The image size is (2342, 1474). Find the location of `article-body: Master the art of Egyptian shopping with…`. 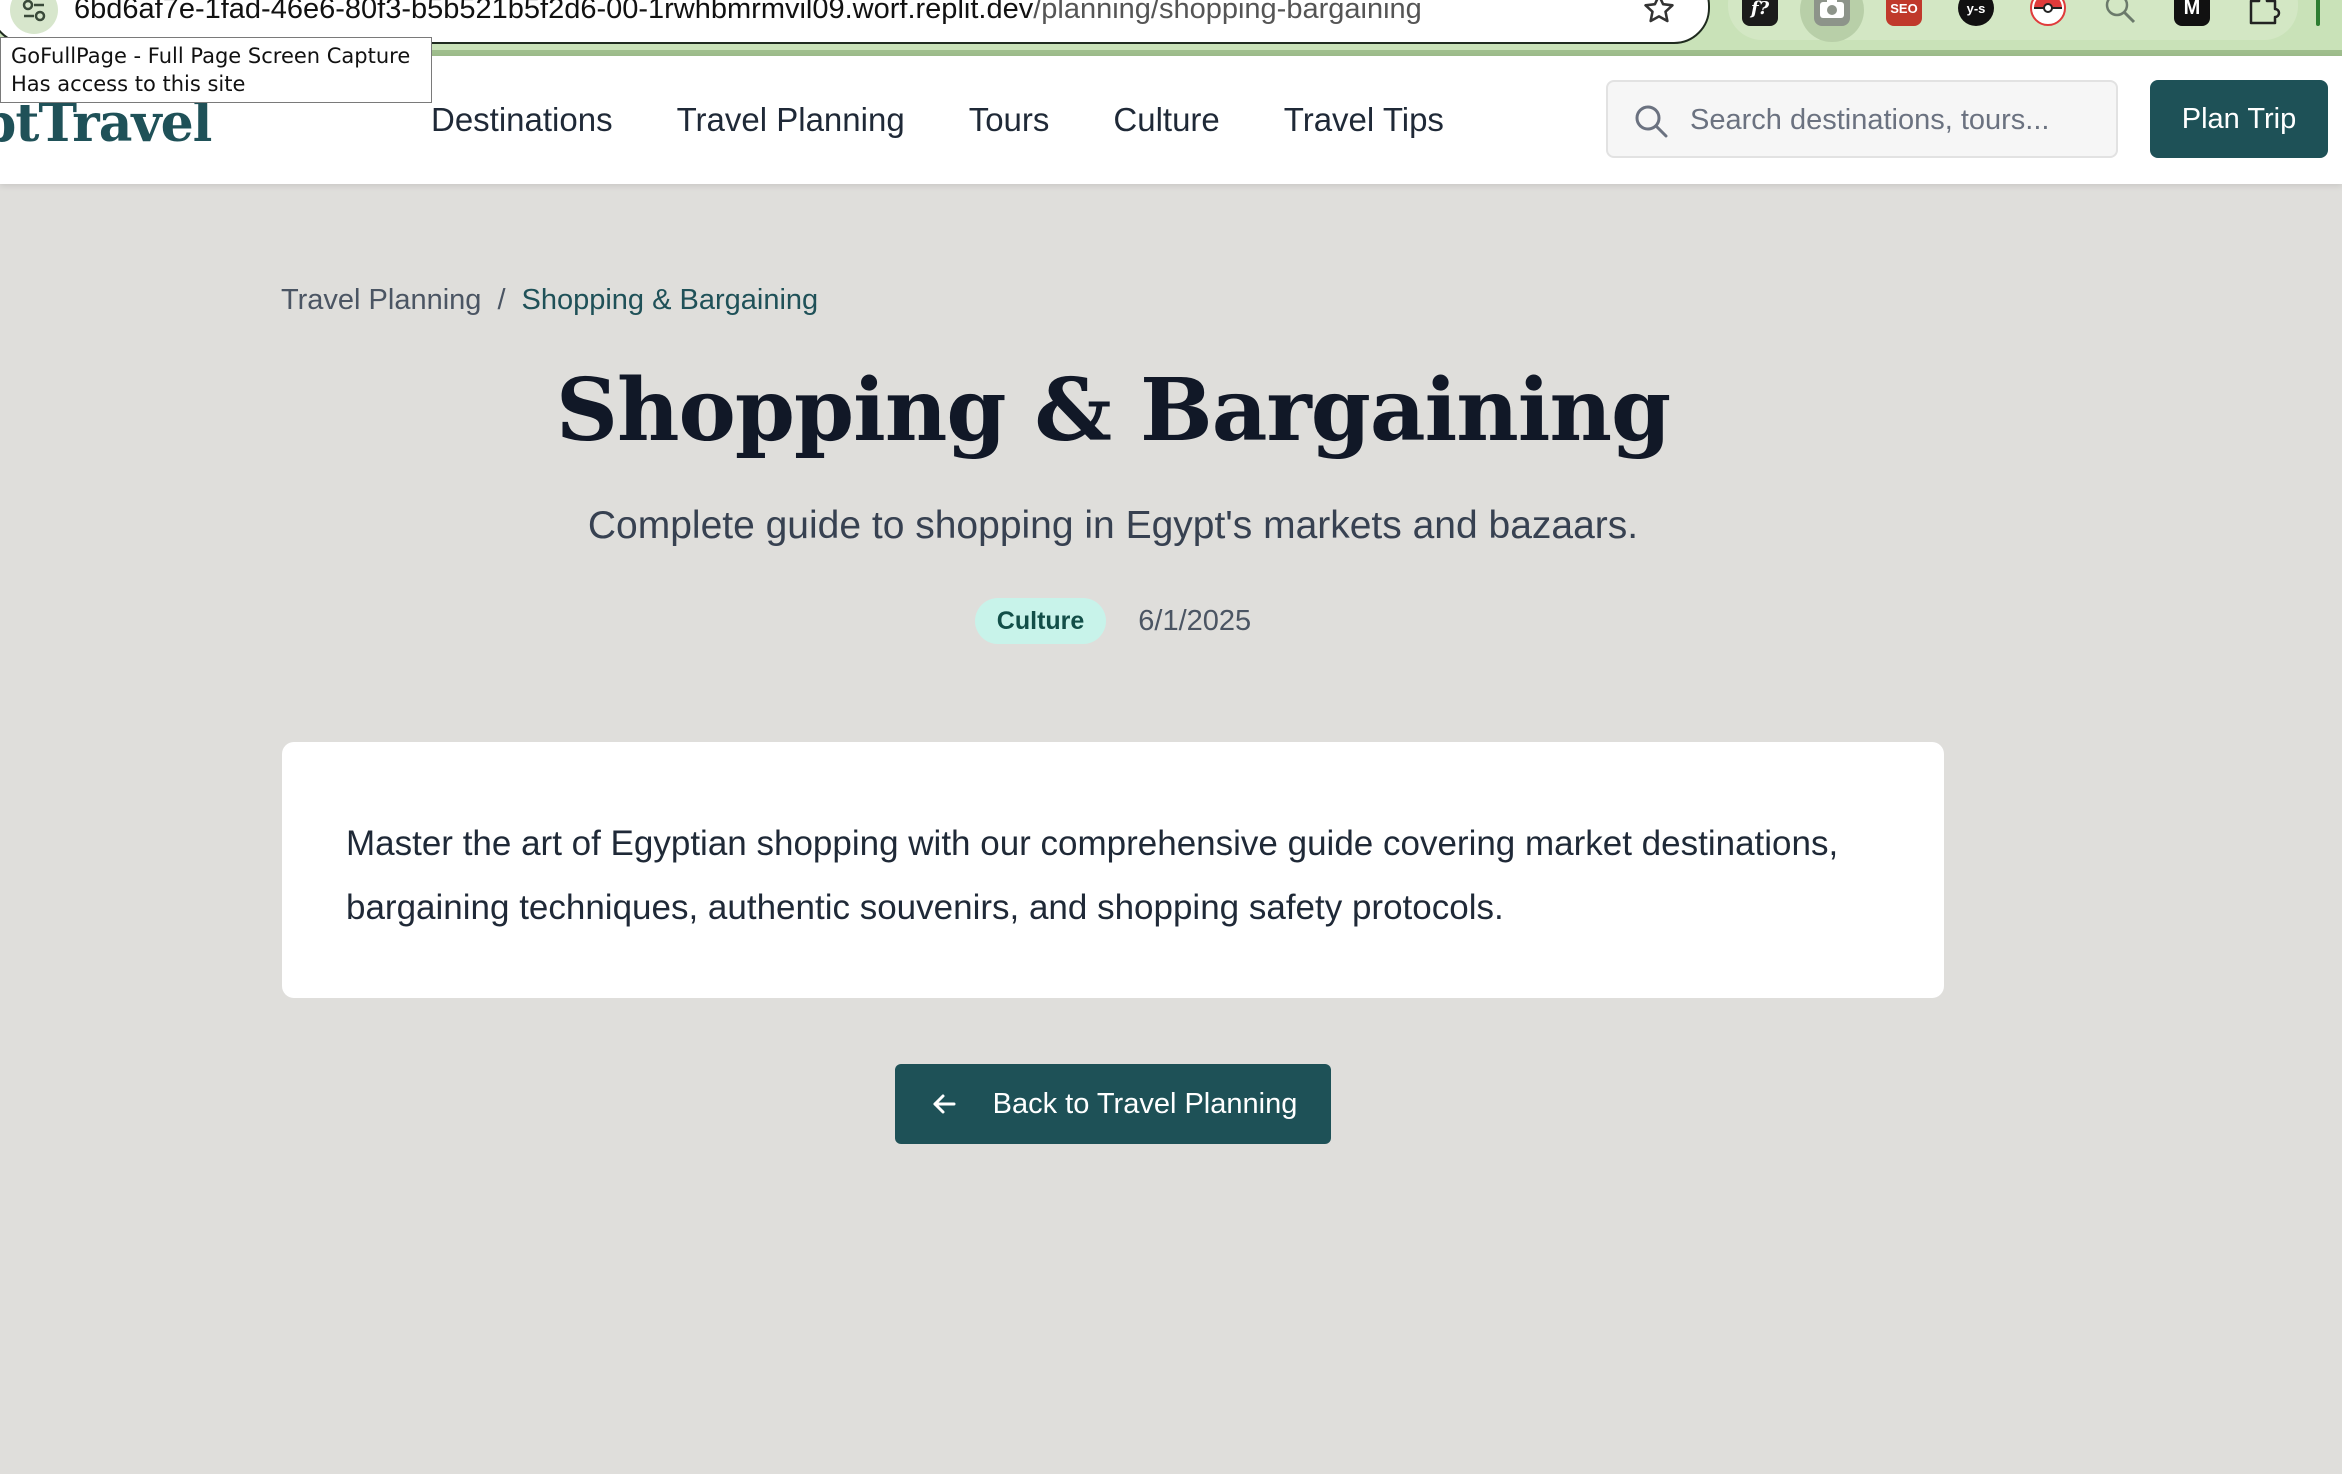

article-body: Master the art of Egyptian shopping with… is located at coordinates (1092, 875).